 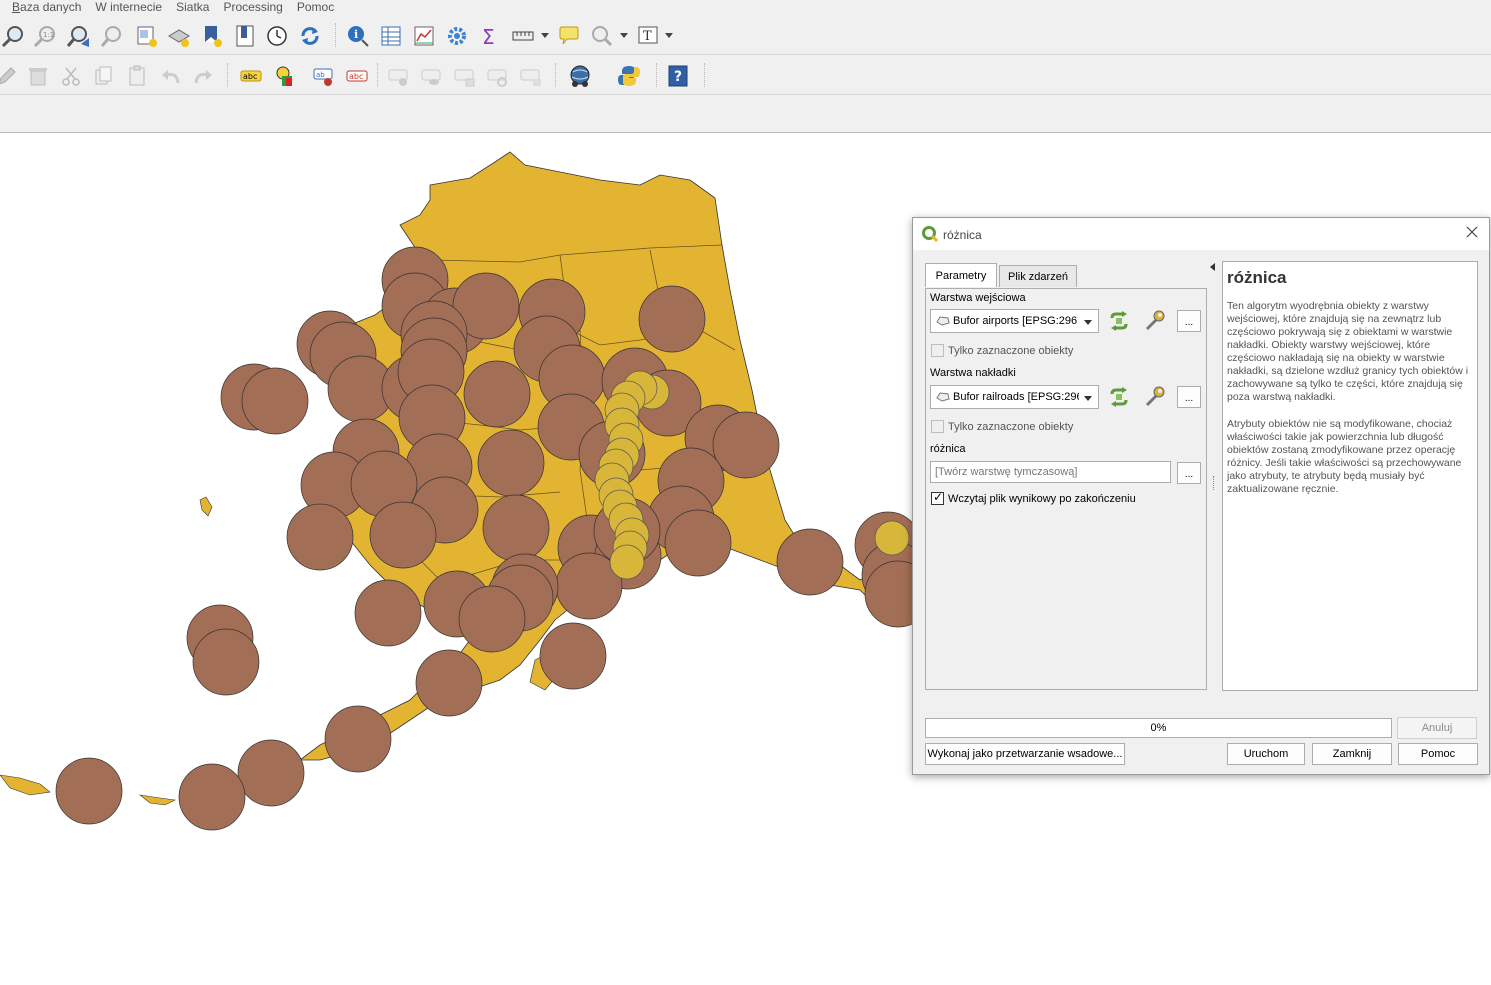 I want to click on tab-log-label: Plik zdarzeń, so click(x=1038, y=276).